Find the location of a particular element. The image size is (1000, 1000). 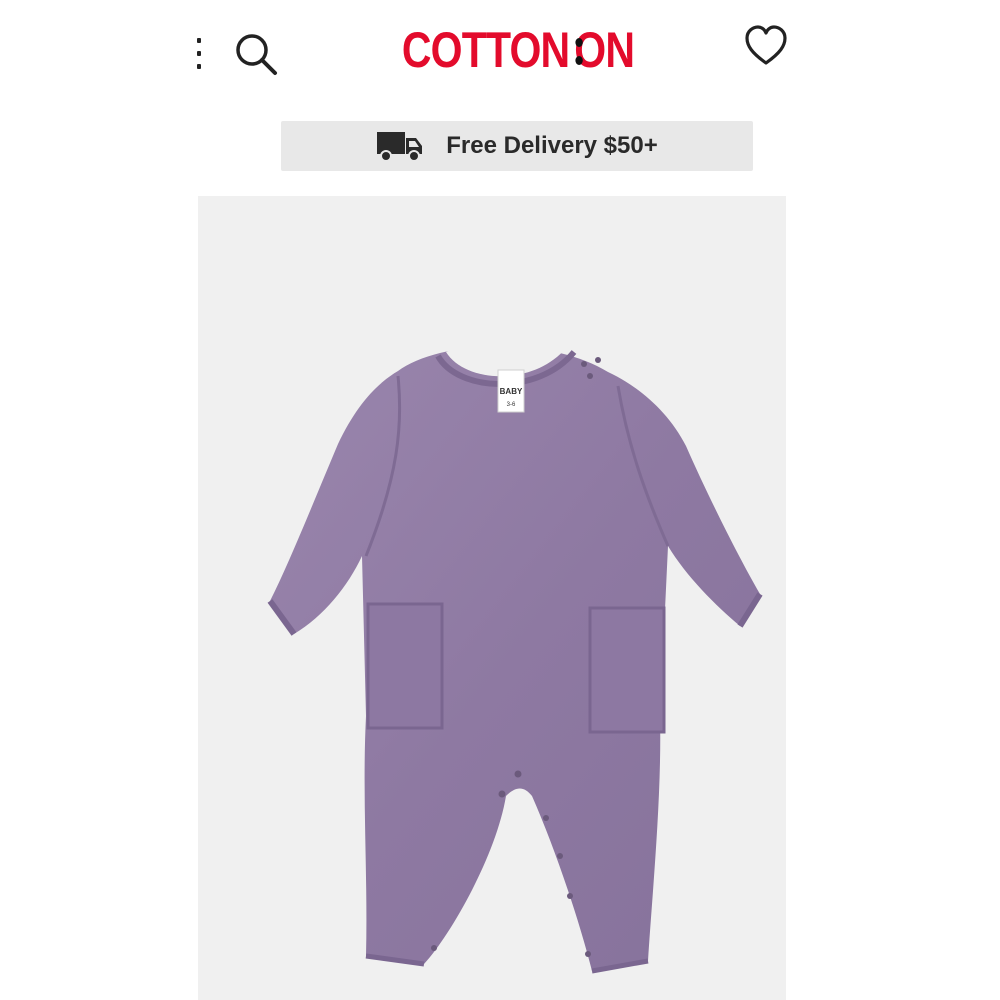

promo-text: Free Delivery $50+ is located at coordinates (552, 145).